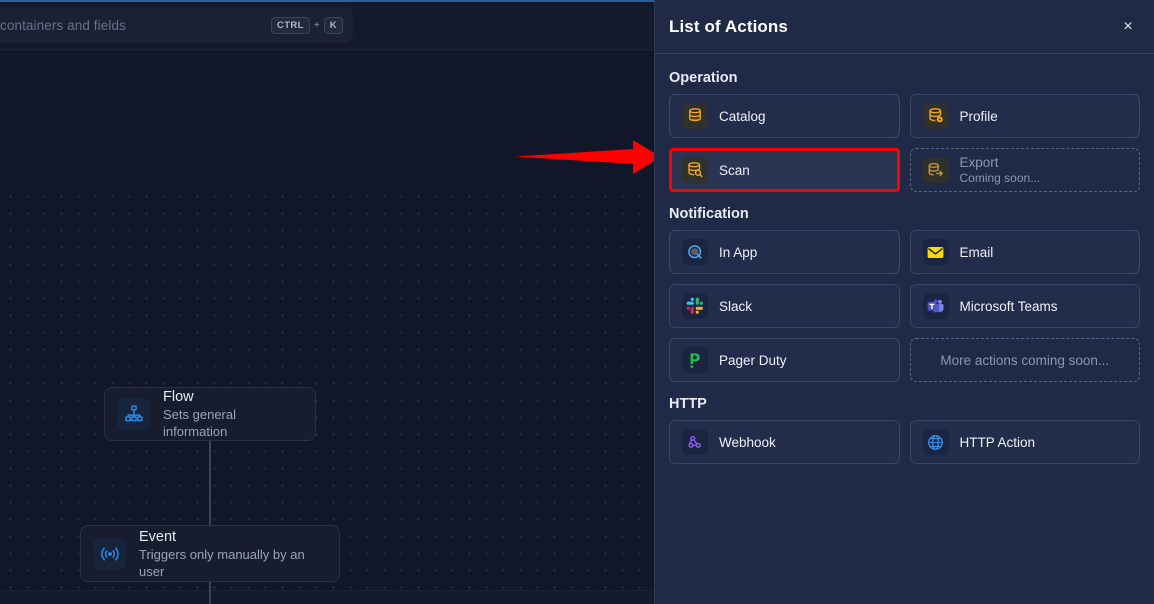  I want to click on action-card-label: Slack, so click(736, 306).